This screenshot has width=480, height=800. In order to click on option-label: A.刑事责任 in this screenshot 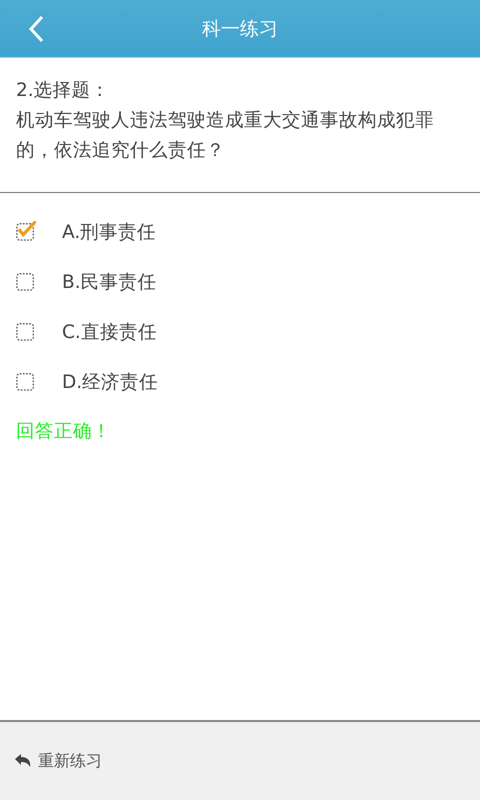, I will do `click(109, 231)`.